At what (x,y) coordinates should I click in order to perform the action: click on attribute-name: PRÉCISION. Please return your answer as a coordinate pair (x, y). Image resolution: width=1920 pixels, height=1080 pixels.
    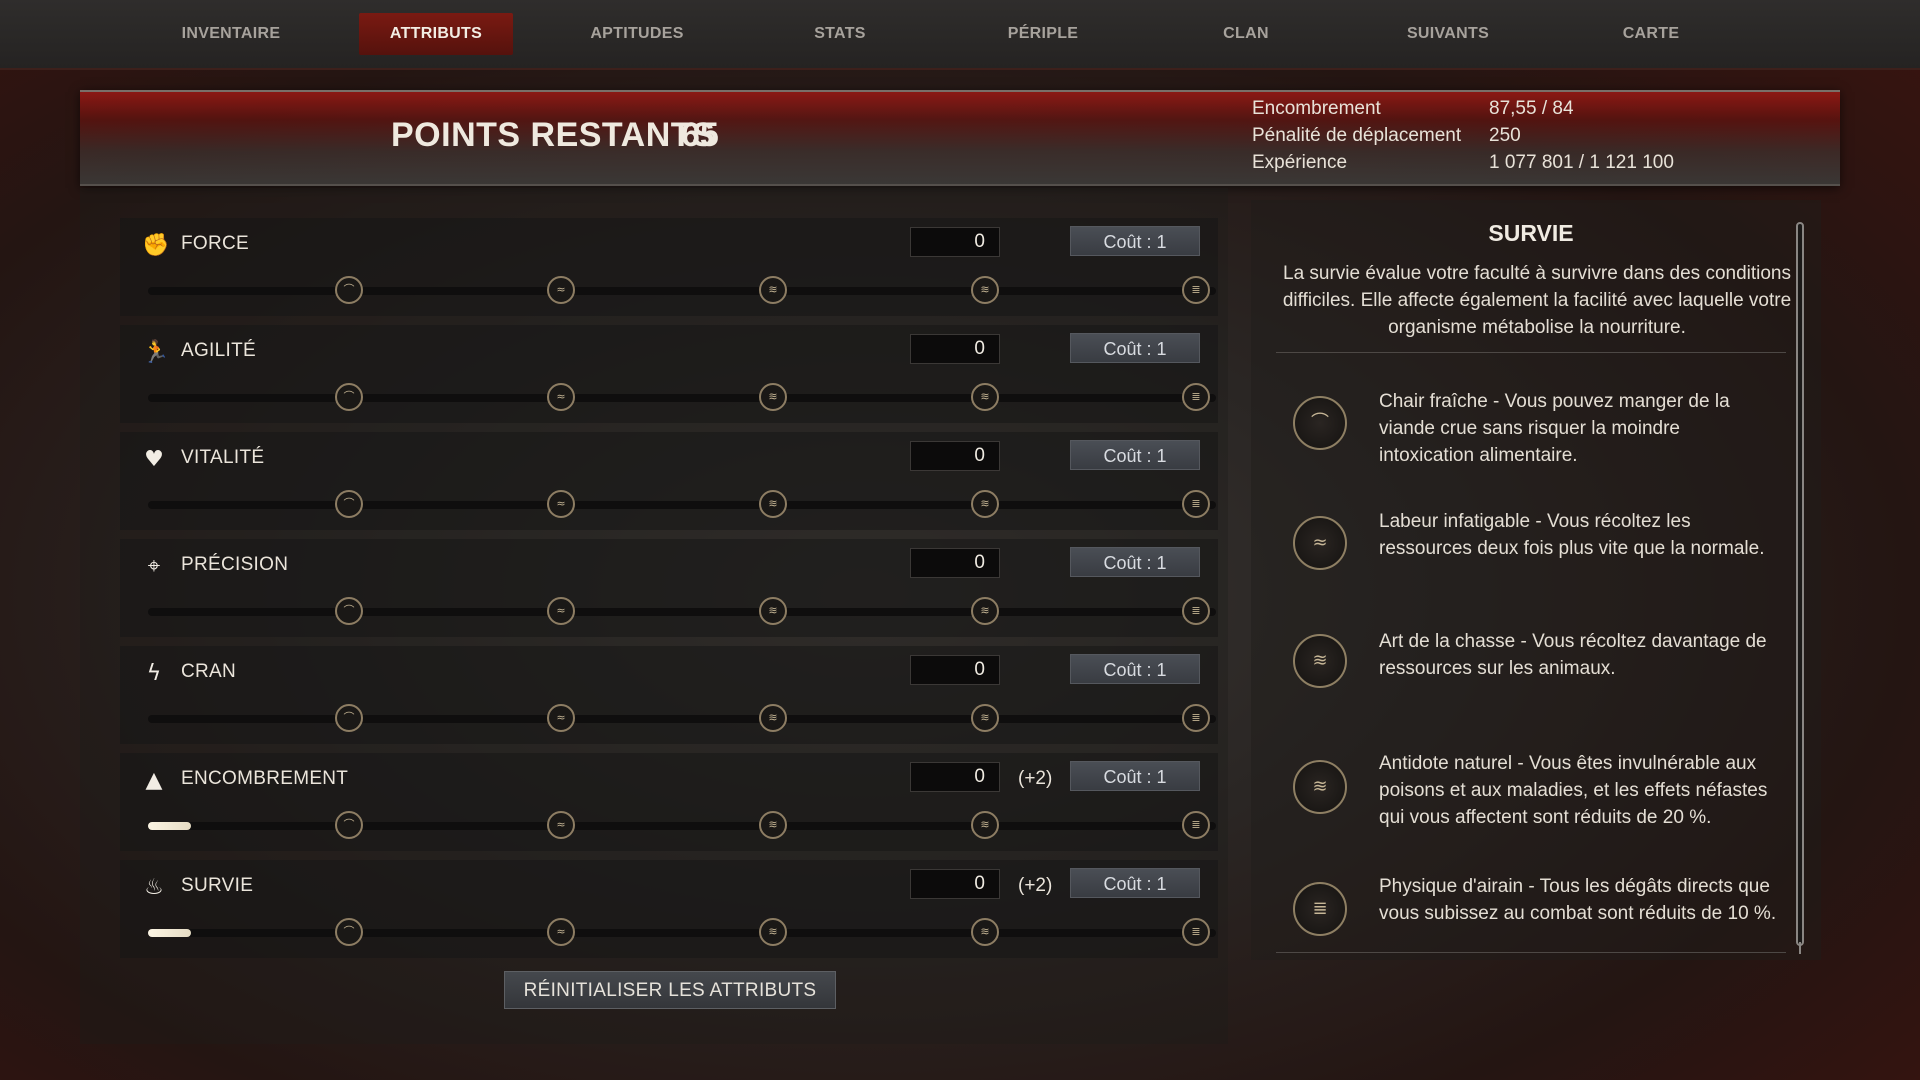
    Looking at the image, I should click on (235, 564).